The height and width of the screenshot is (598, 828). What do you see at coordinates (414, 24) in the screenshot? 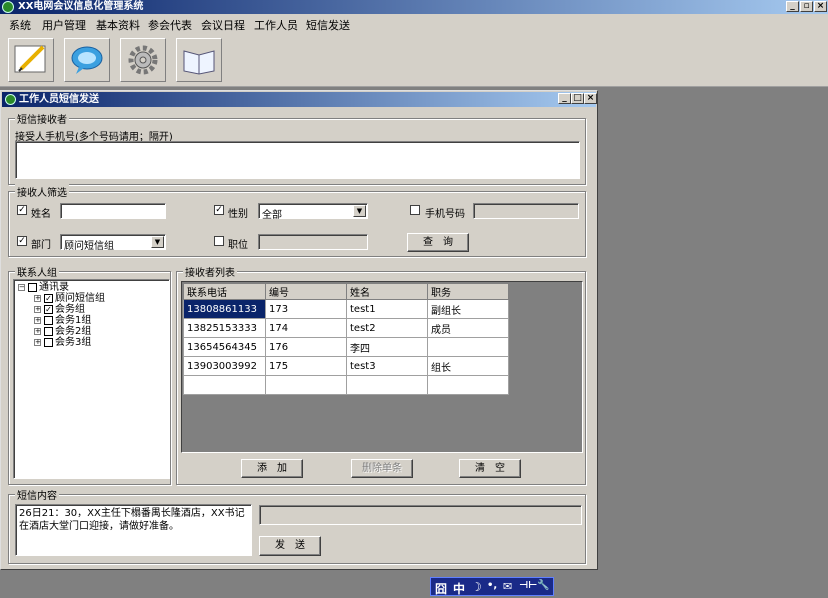
I see `menu-bar: 系统 用户管理 基本资料 参会代表 会议日程 工作人员 短信发送` at bounding box center [414, 24].